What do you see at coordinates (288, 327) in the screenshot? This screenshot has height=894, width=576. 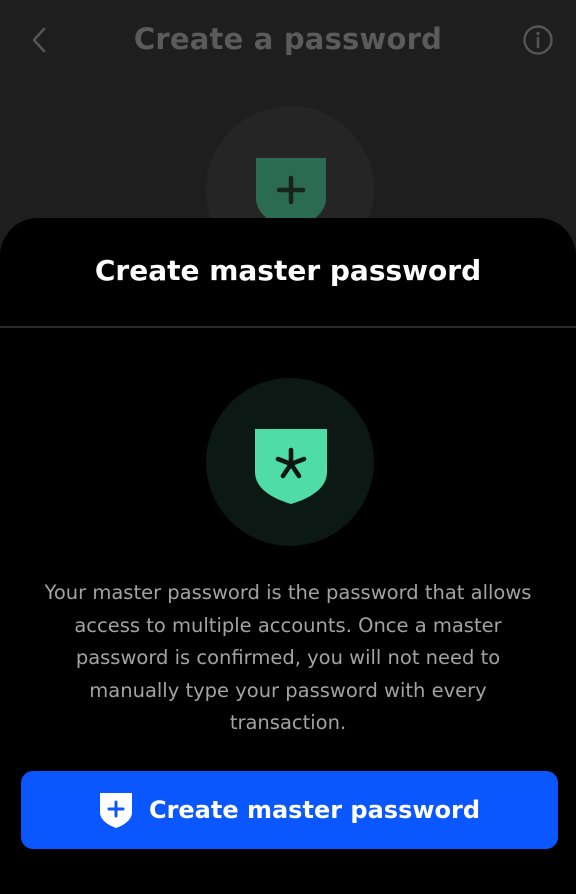 I see `divider` at bounding box center [288, 327].